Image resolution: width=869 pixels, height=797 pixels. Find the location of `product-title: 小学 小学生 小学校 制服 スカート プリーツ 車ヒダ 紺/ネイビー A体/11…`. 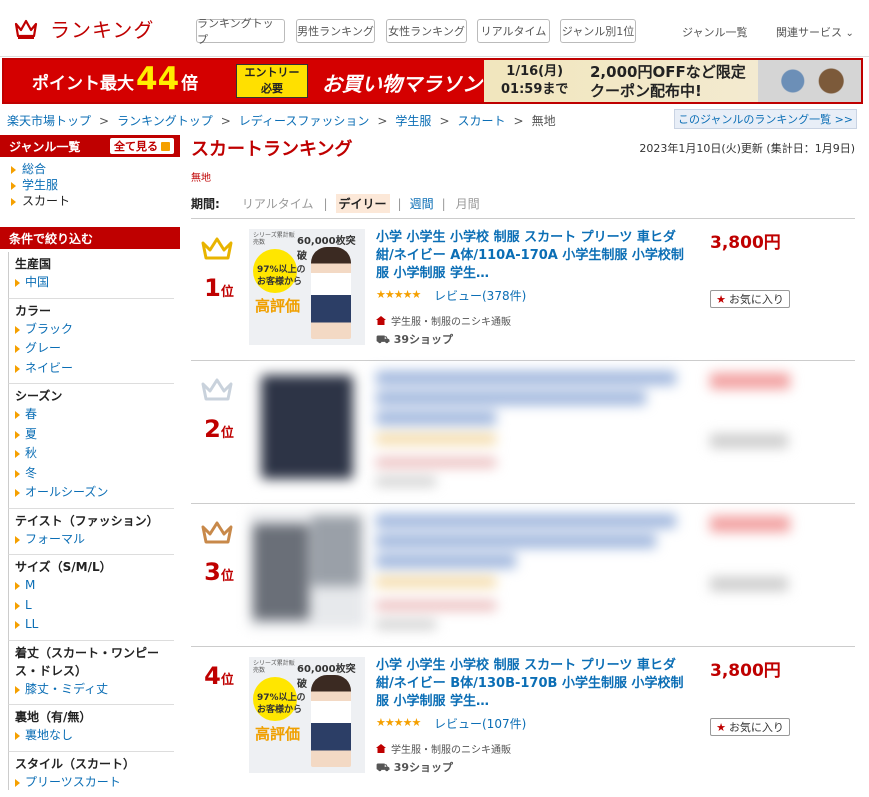

product-title: 小学 小学生 小学校 制服 スカート プリーツ 車ヒダ 紺/ネイビー A体/11… is located at coordinates (531, 256).